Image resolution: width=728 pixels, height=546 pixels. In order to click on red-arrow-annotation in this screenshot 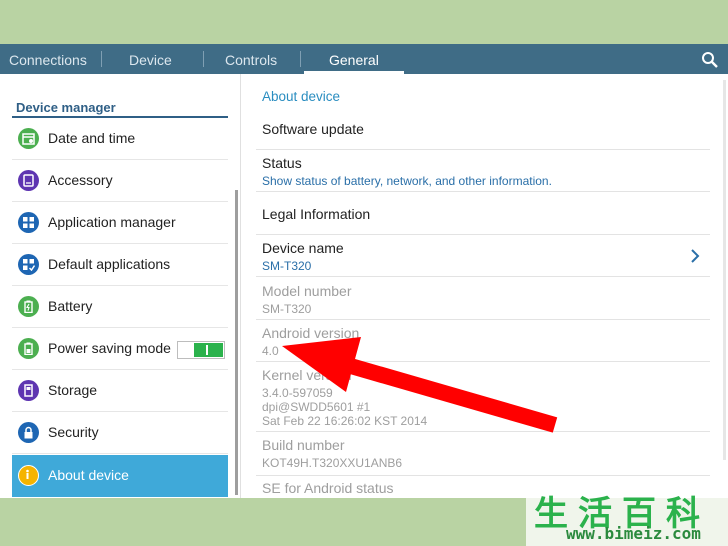, I will do `click(420, 385)`.